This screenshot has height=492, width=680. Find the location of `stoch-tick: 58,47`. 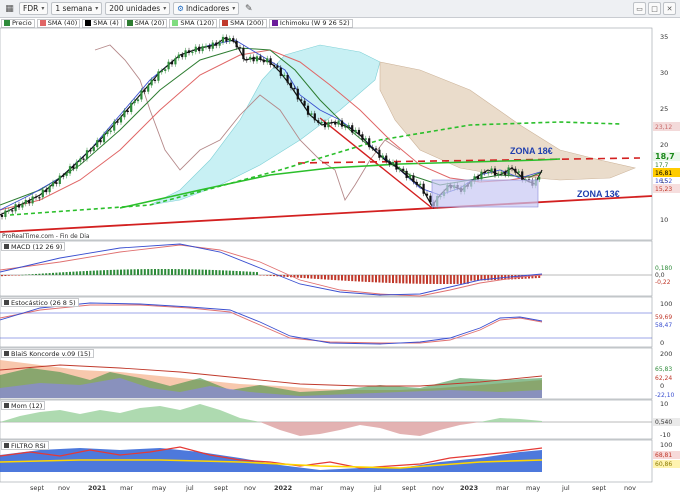

stoch-tick: 58,47 is located at coordinates (663, 325).